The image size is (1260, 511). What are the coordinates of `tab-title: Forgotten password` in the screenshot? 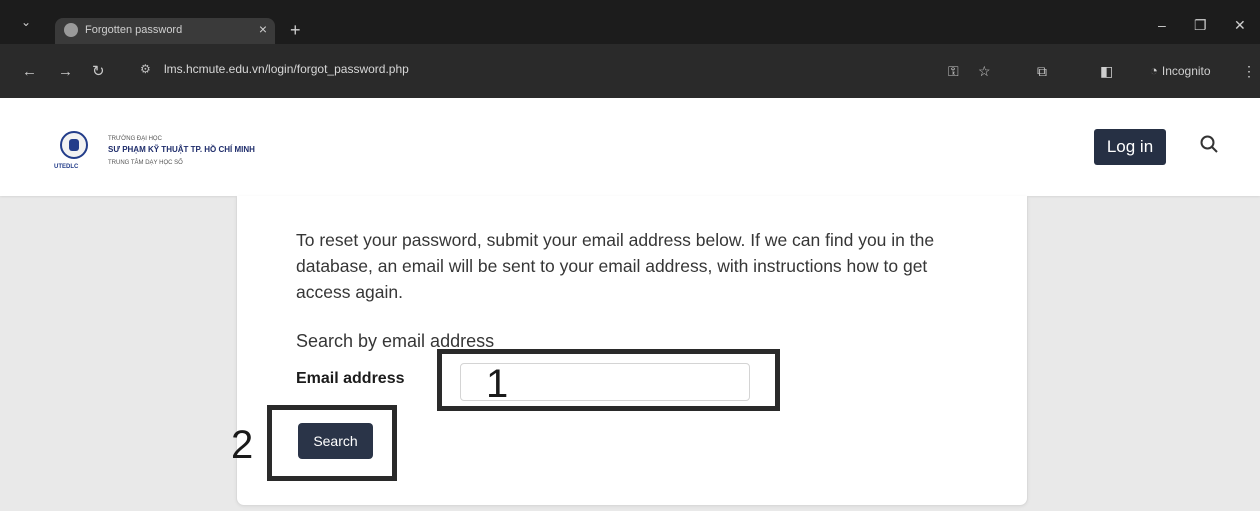 It's located at (134, 30).